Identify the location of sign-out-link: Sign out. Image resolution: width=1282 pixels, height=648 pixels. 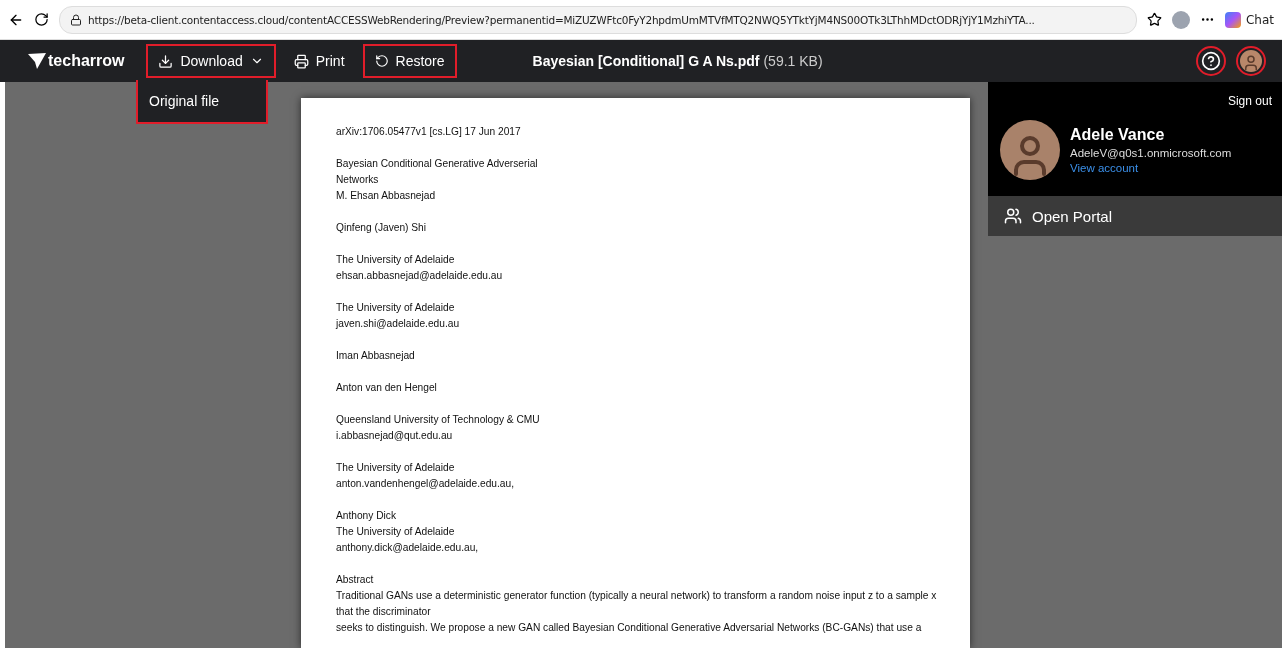
(1135, 95).